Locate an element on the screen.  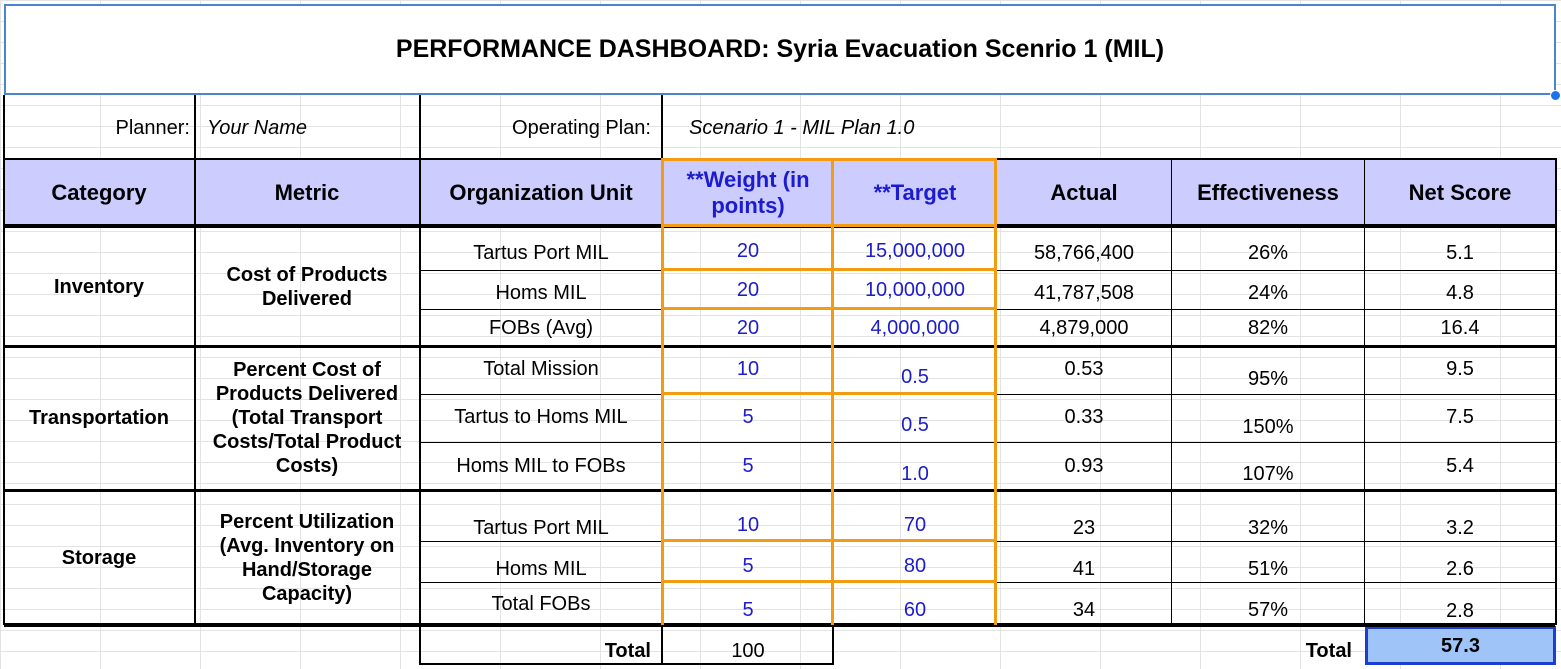
target-cell: 70 is located at coordinates (915, 525).